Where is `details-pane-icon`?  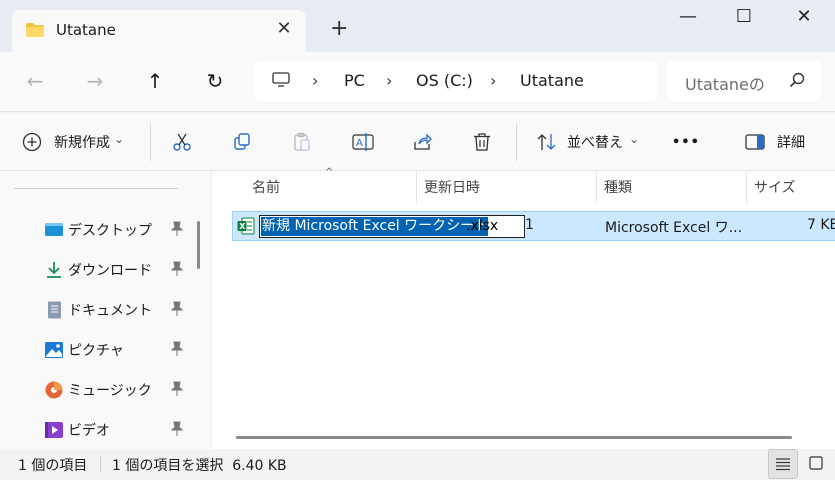 details-pane-icon is located at coordinates (755, 142).